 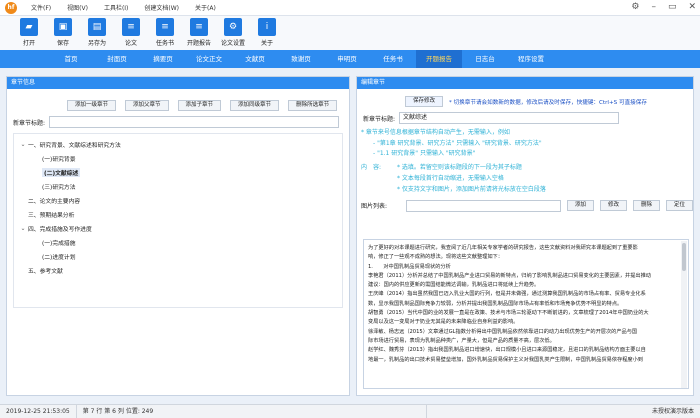 I want to click on tab-settings: 程序设置, so click(x=531, y=59).